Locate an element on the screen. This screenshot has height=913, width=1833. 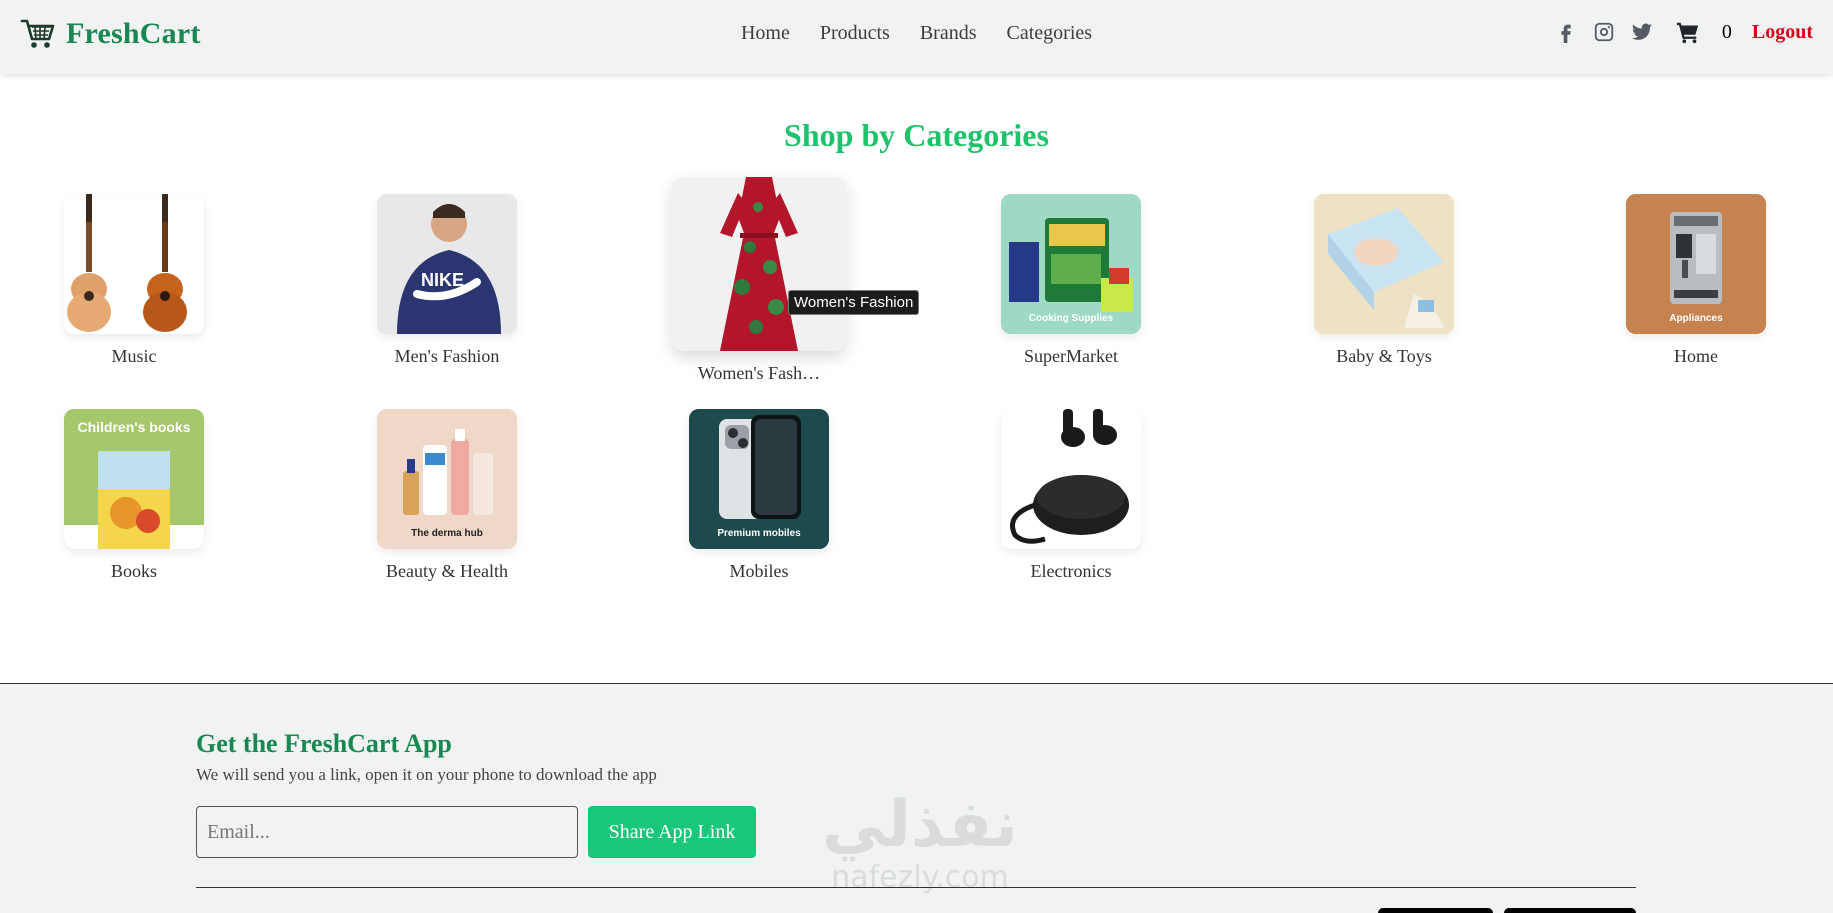
category-image-beauty-health: The derma hub is located at coordinates (447, 479).